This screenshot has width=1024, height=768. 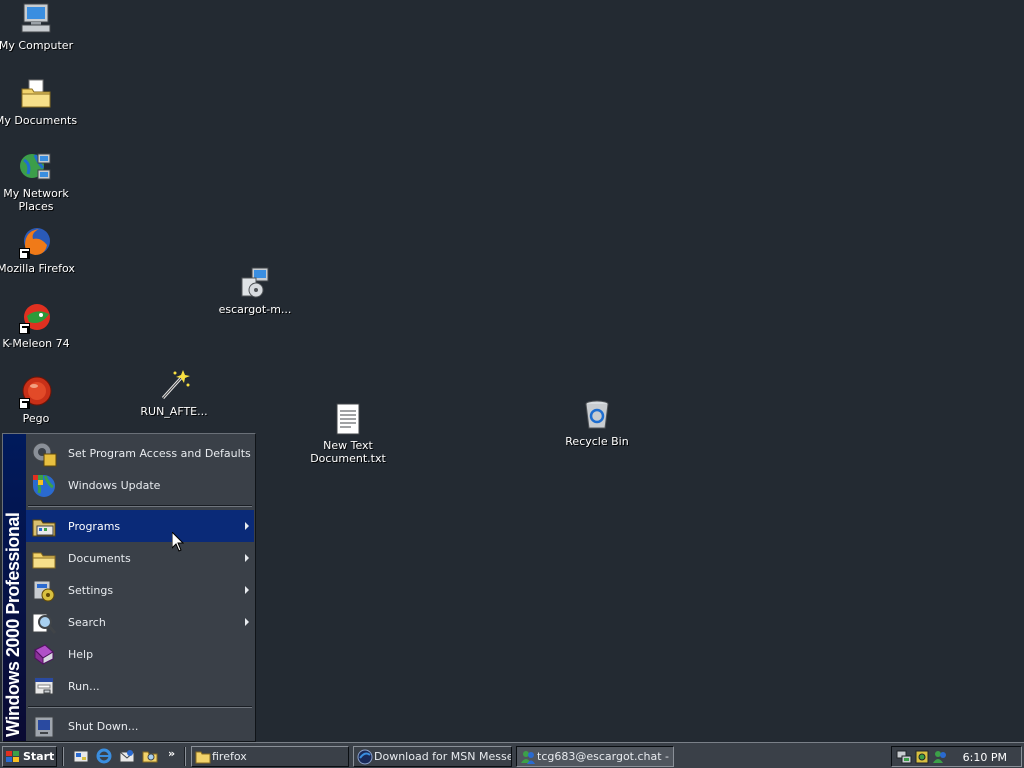 What do you see at coordinates (104, 756) in the screenshot?
I see `internet-explorer-icon` at bounding box center [104, 756].